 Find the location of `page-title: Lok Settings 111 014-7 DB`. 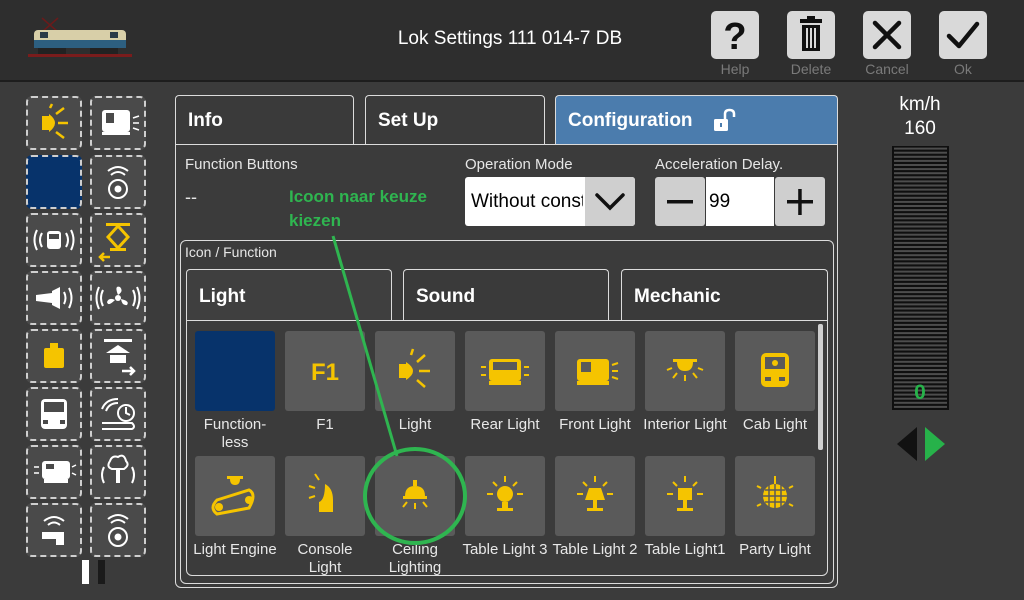

page-title: Lok Settings 111 014-7 DB is located at coordinates (510, 38).